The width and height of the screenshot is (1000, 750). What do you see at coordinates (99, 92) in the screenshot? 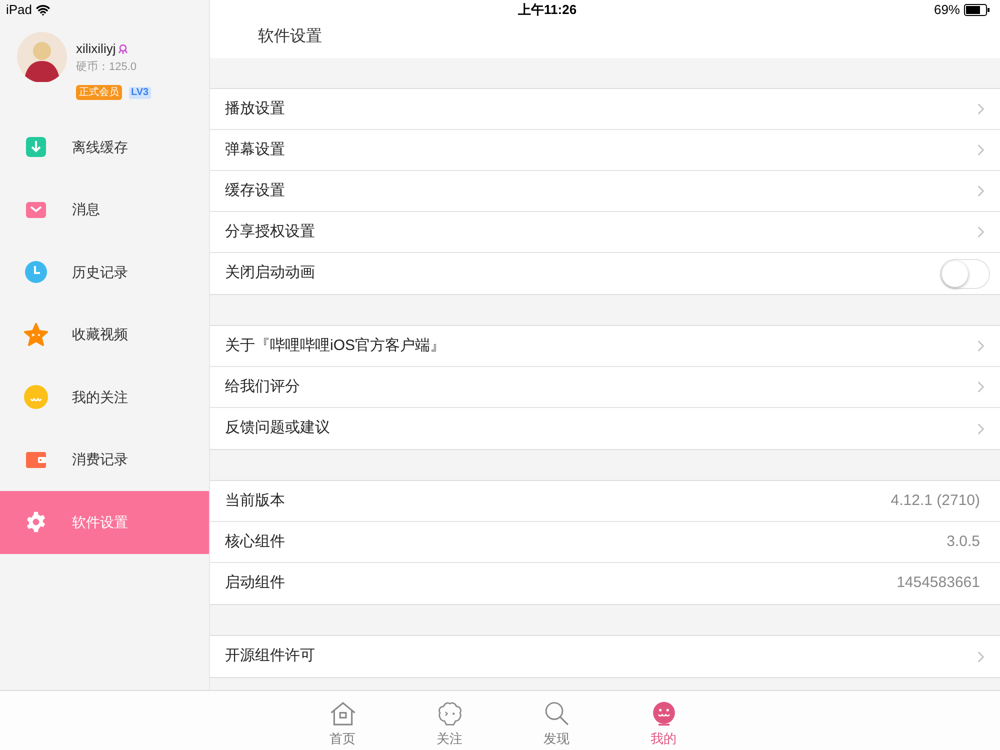
I see `member-badge: 正式会员` at bounding box center [99, 92].